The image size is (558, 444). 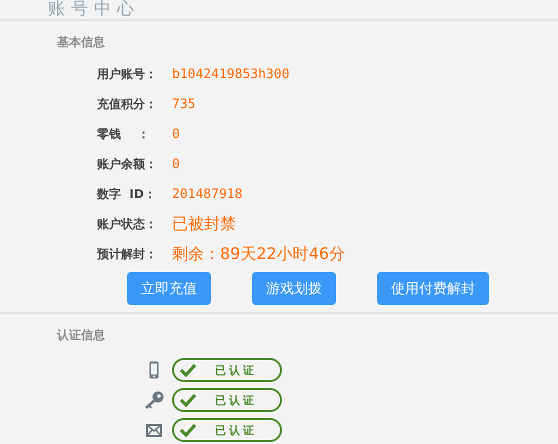 I want to click on field-value: b1042419853h300, so click(x=231, y=74).